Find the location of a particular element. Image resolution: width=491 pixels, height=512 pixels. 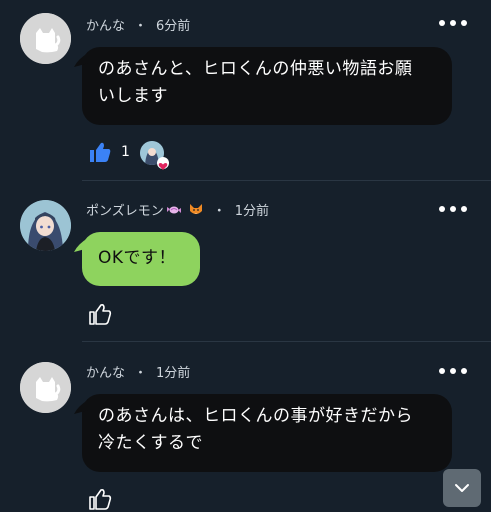

thumbs-up-icon is located at coordinates (100, 152).